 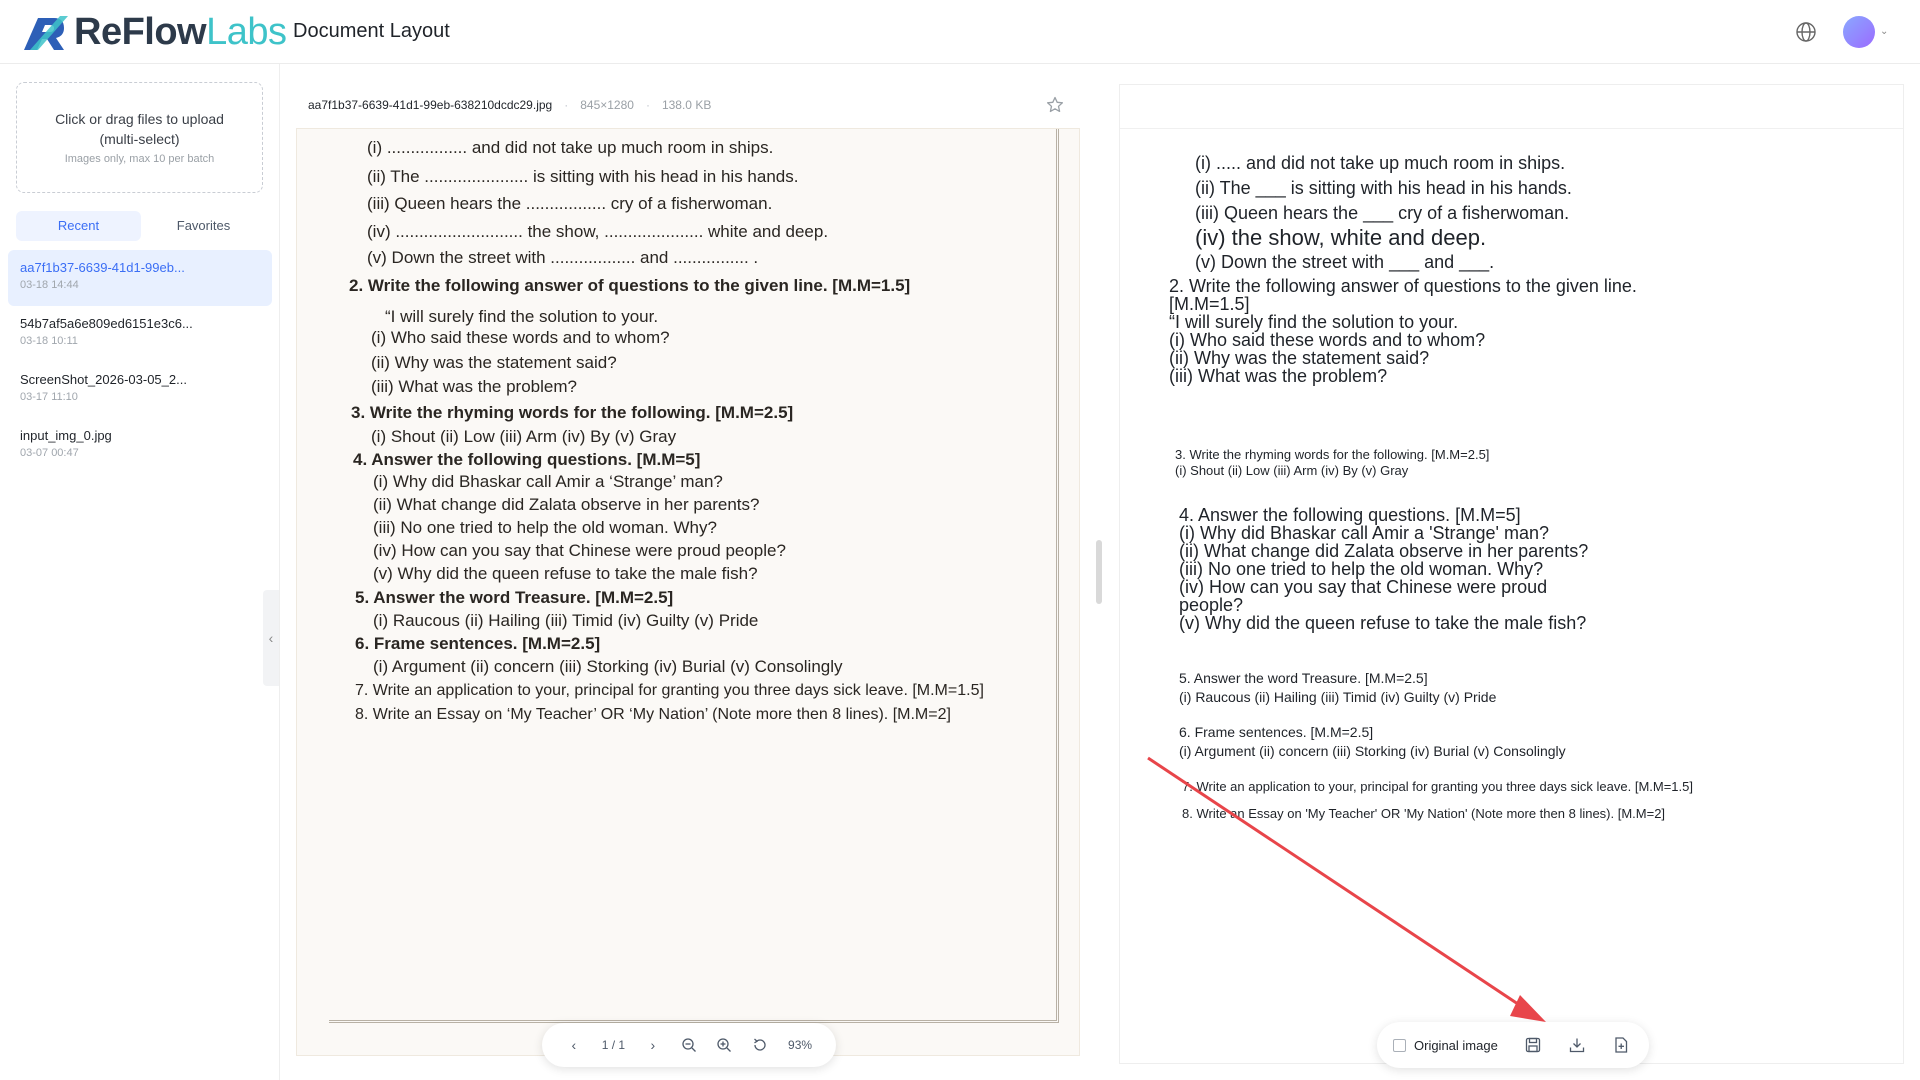 I want to click on brand-labs: Labs, so click(x=246, y=31).